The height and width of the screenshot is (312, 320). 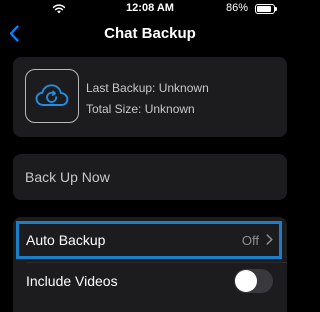 What do you see at coordinates (150, 240) in the screenshot?
I see `auto-backup-row: Auto Backup Off` at bounding box center [150, 240].